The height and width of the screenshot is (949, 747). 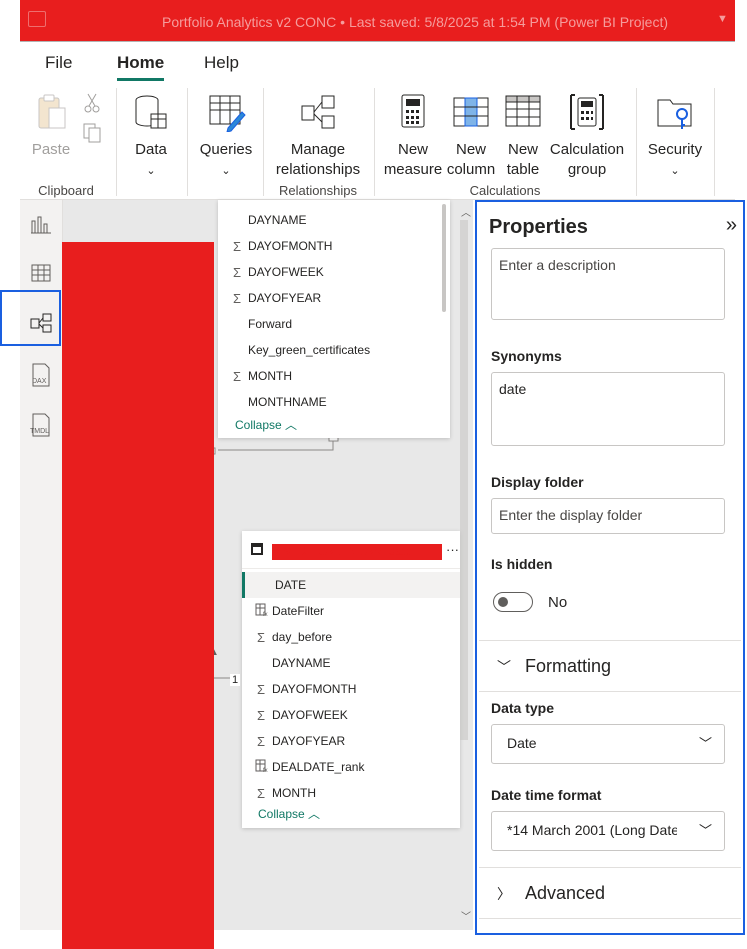 What do you see at coordinates (351, 550) in the screenshot?
I see `table-header: VW_DI_CALENDAR_date ···` at bounding box center [351, 550].